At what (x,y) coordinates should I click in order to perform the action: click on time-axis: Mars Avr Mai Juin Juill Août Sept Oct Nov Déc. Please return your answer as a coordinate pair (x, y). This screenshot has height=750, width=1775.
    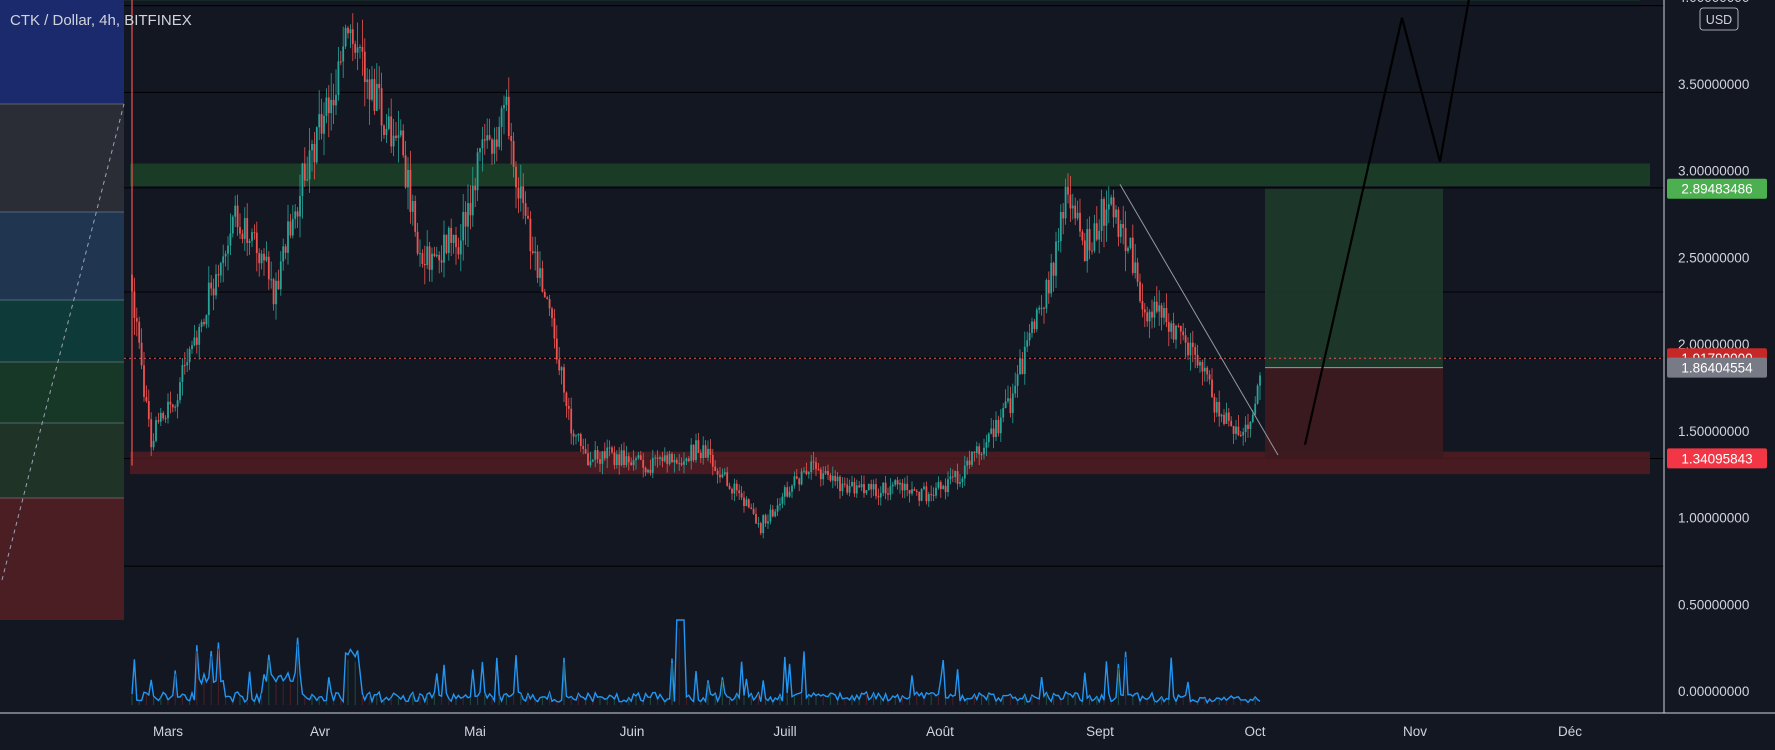
    Looking at the image, I should click on (867, 731).